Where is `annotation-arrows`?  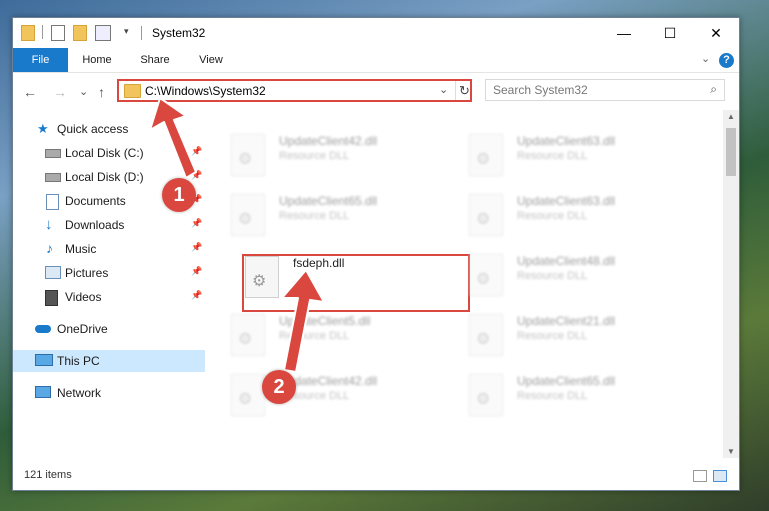
annotation-arrows is located at coordinates (237, 235).